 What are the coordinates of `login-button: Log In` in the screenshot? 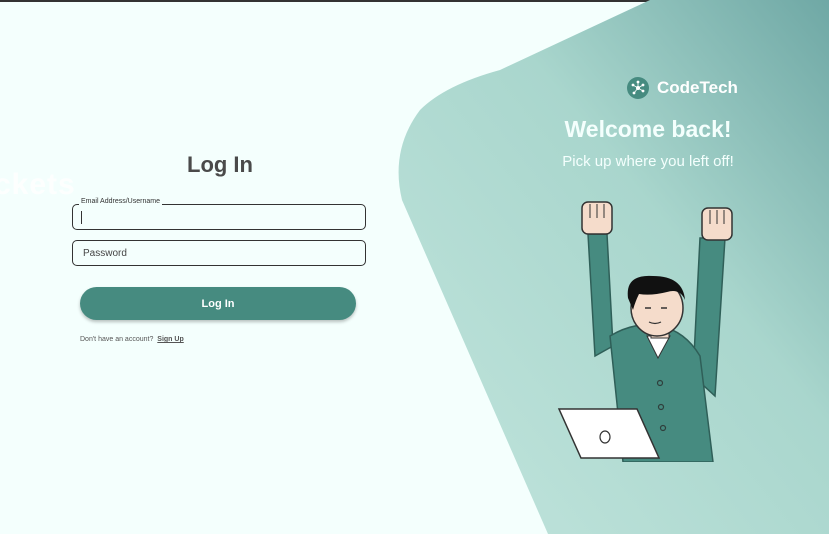 It's located at (218, 303).